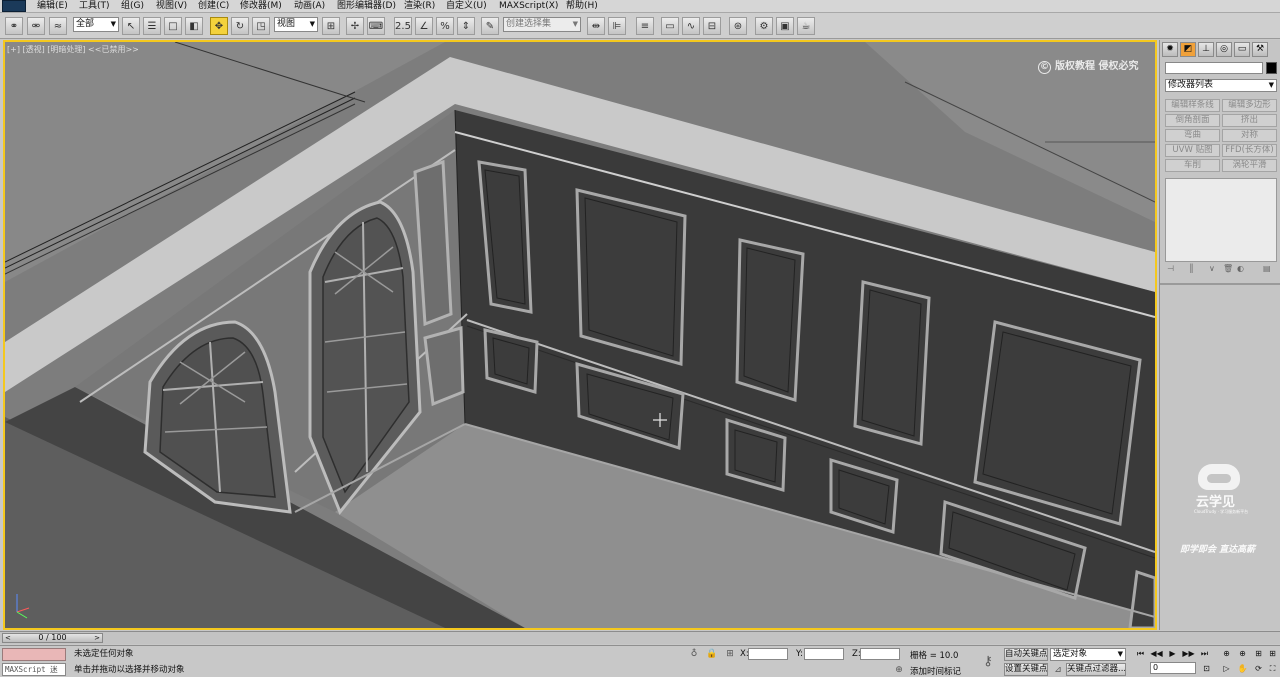 The image size is (1280, 677). What do you see at coordinates (1249, 165) in the screenshot?
I see `modifier-turbosmooth-button: 涡轮平滑` at bounding box center [1249, 165].